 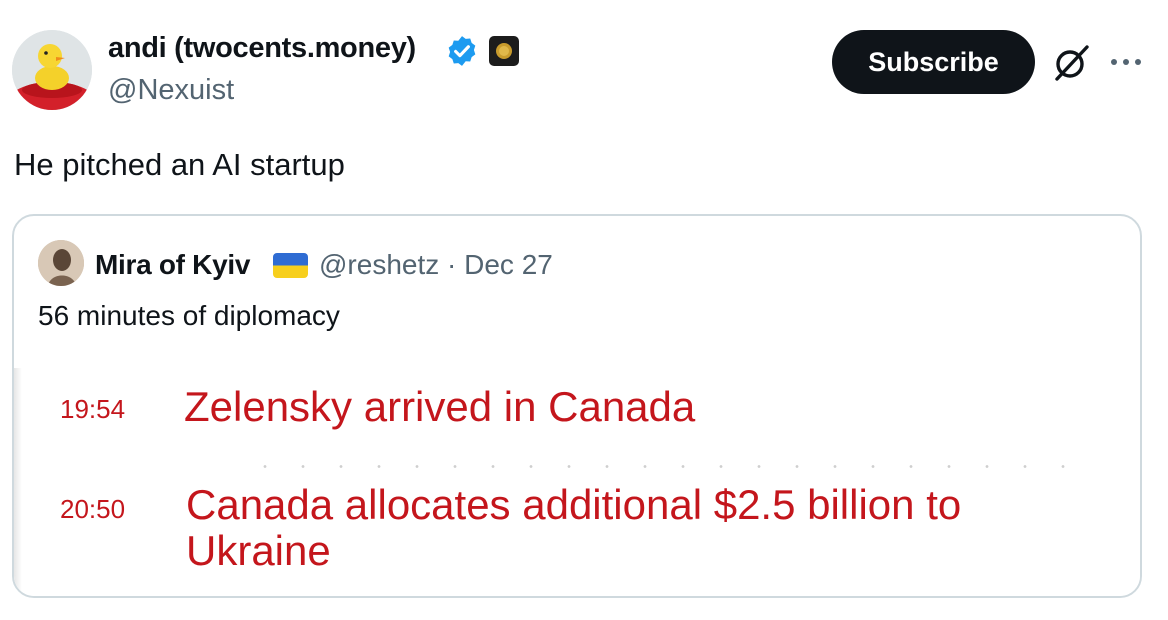 I want to click on tweet-text: He pitched an AI startup, so click(x=179, y=164).